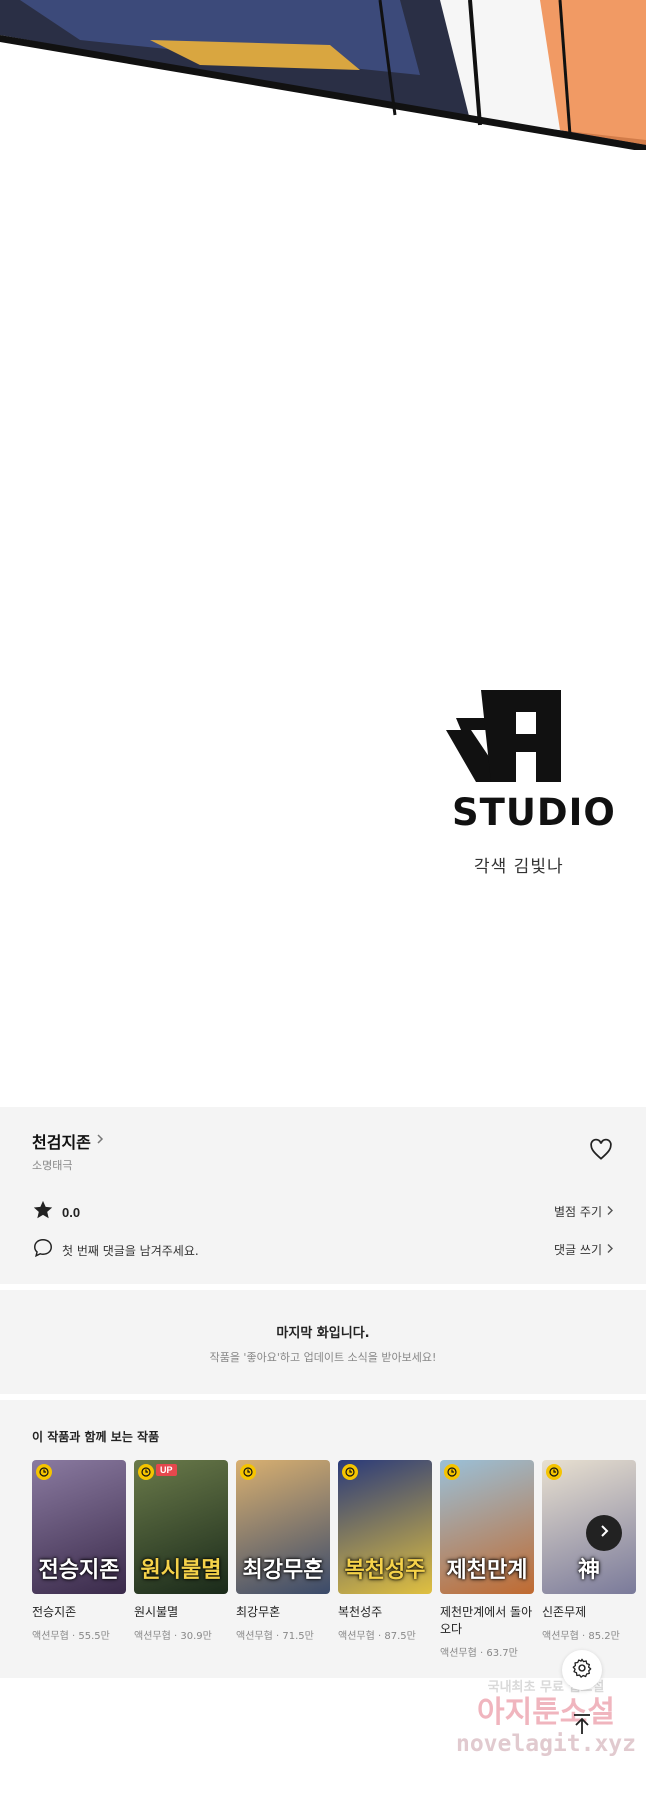  I want to click on card-views: 55.5만, so click(94, 1636).